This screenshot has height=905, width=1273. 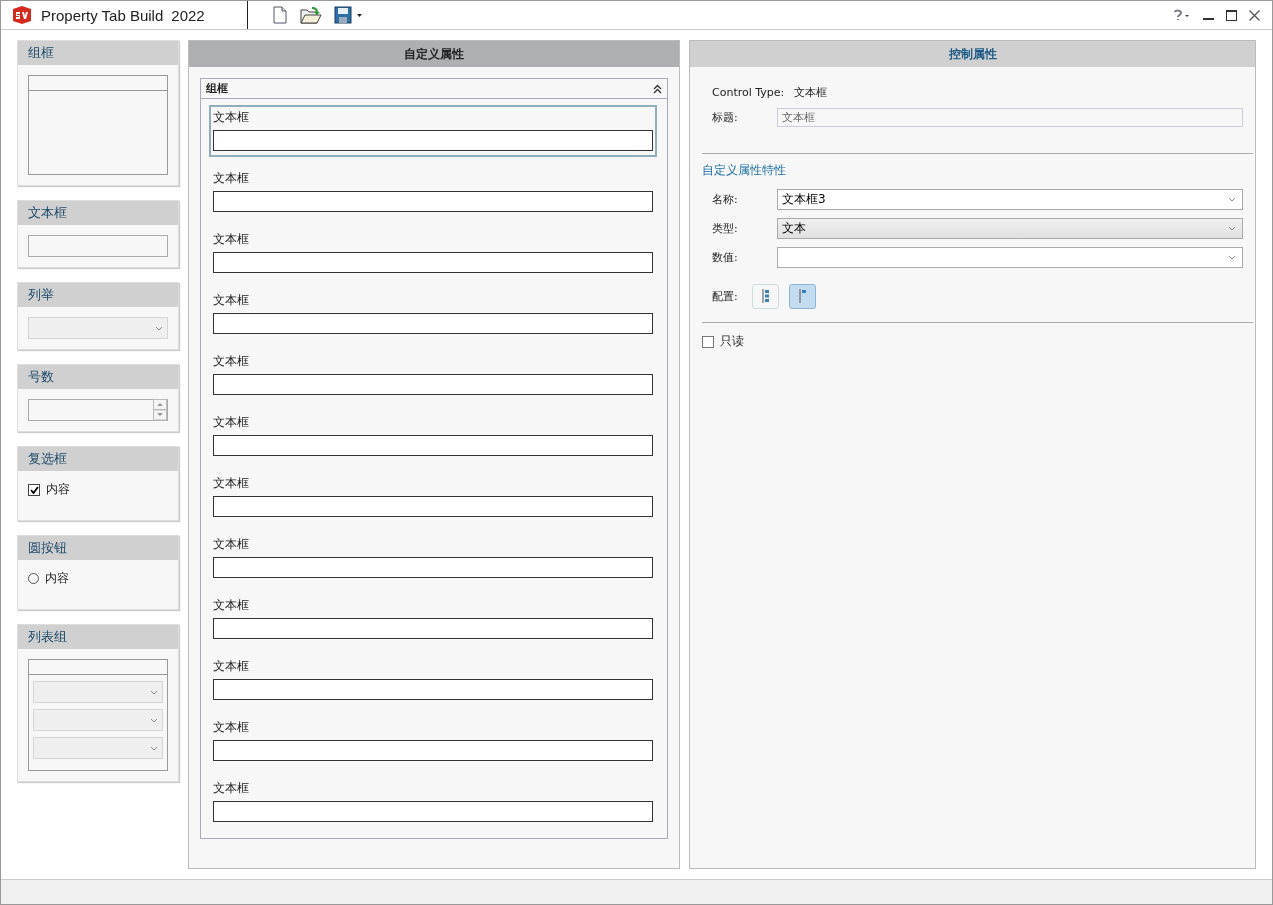 I want to click on group-title: 组框, so click(x=217, y=88).